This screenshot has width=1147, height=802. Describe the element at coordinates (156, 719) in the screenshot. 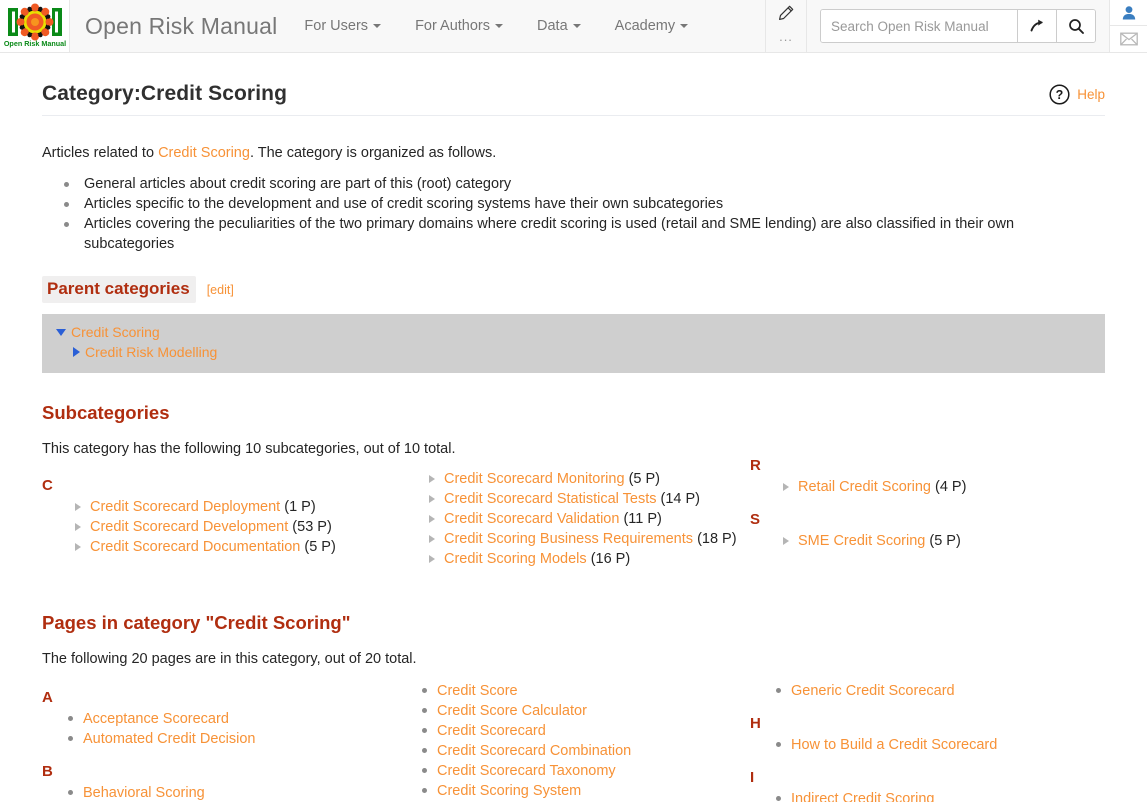

I see `page-link: Acceptance Scorecard` at that location.